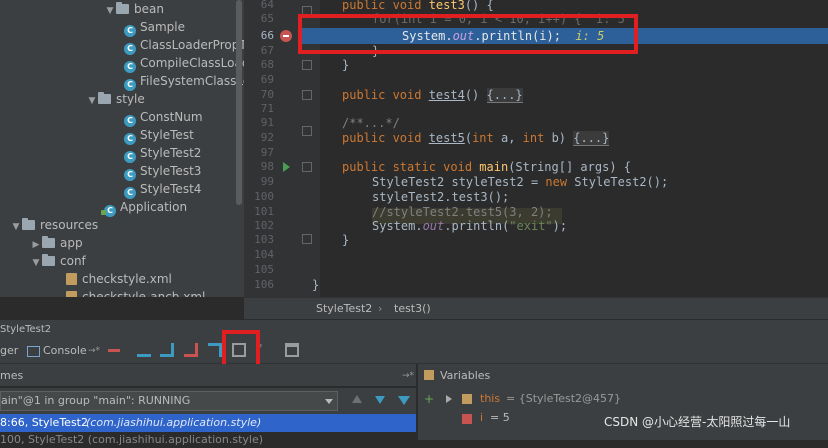  Describe the element at coordinates (108, 211) in the screenshot. I see `class-icon: C` at that location.